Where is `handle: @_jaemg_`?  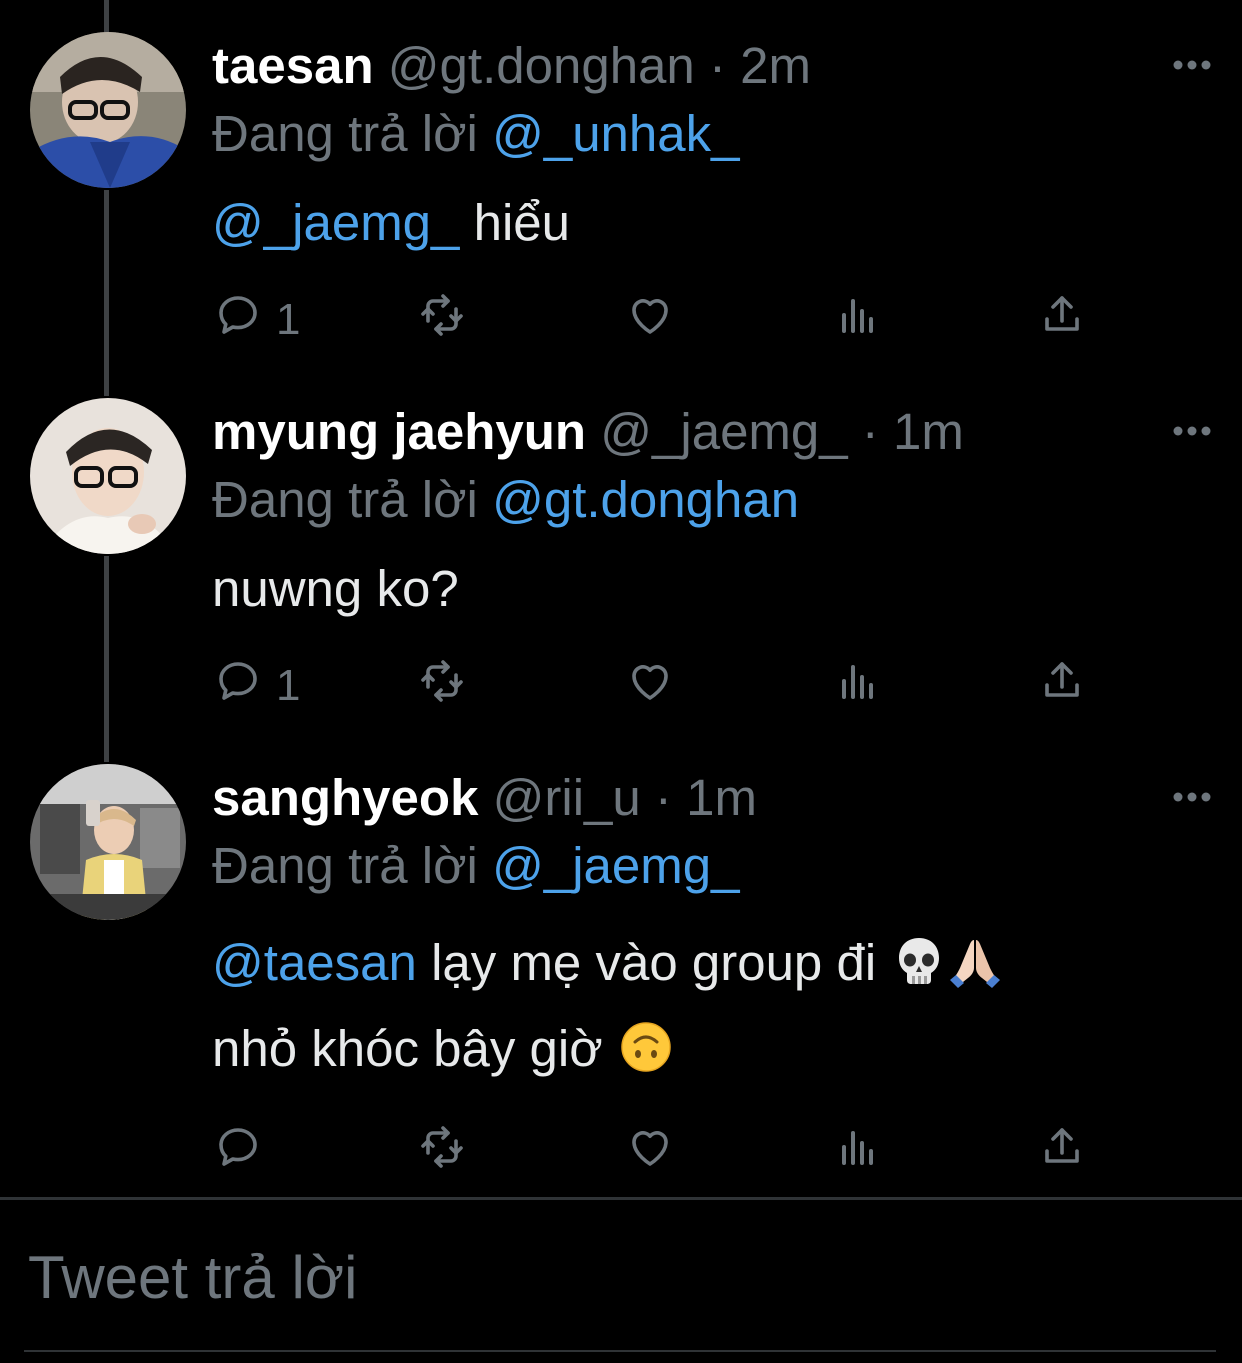 handle: @_jaemg_ is located at coordinates (723, 431).